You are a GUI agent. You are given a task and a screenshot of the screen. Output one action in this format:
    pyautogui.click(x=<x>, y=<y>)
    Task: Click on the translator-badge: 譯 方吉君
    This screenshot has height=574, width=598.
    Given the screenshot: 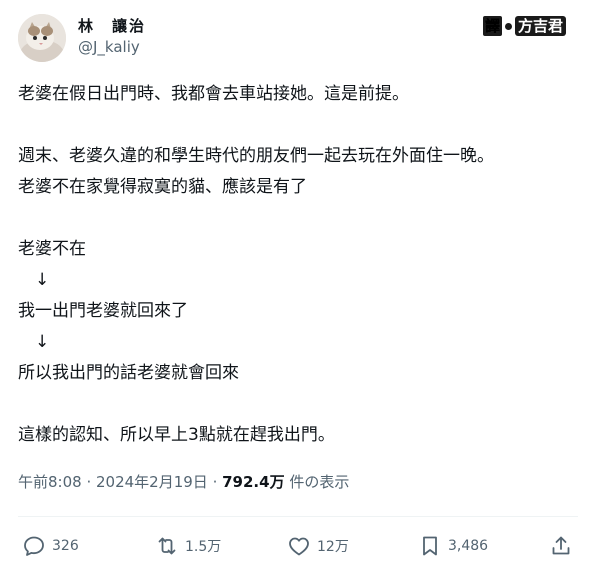 What is the action you would take?
    pyautogui.click(x=524, y=26)
    